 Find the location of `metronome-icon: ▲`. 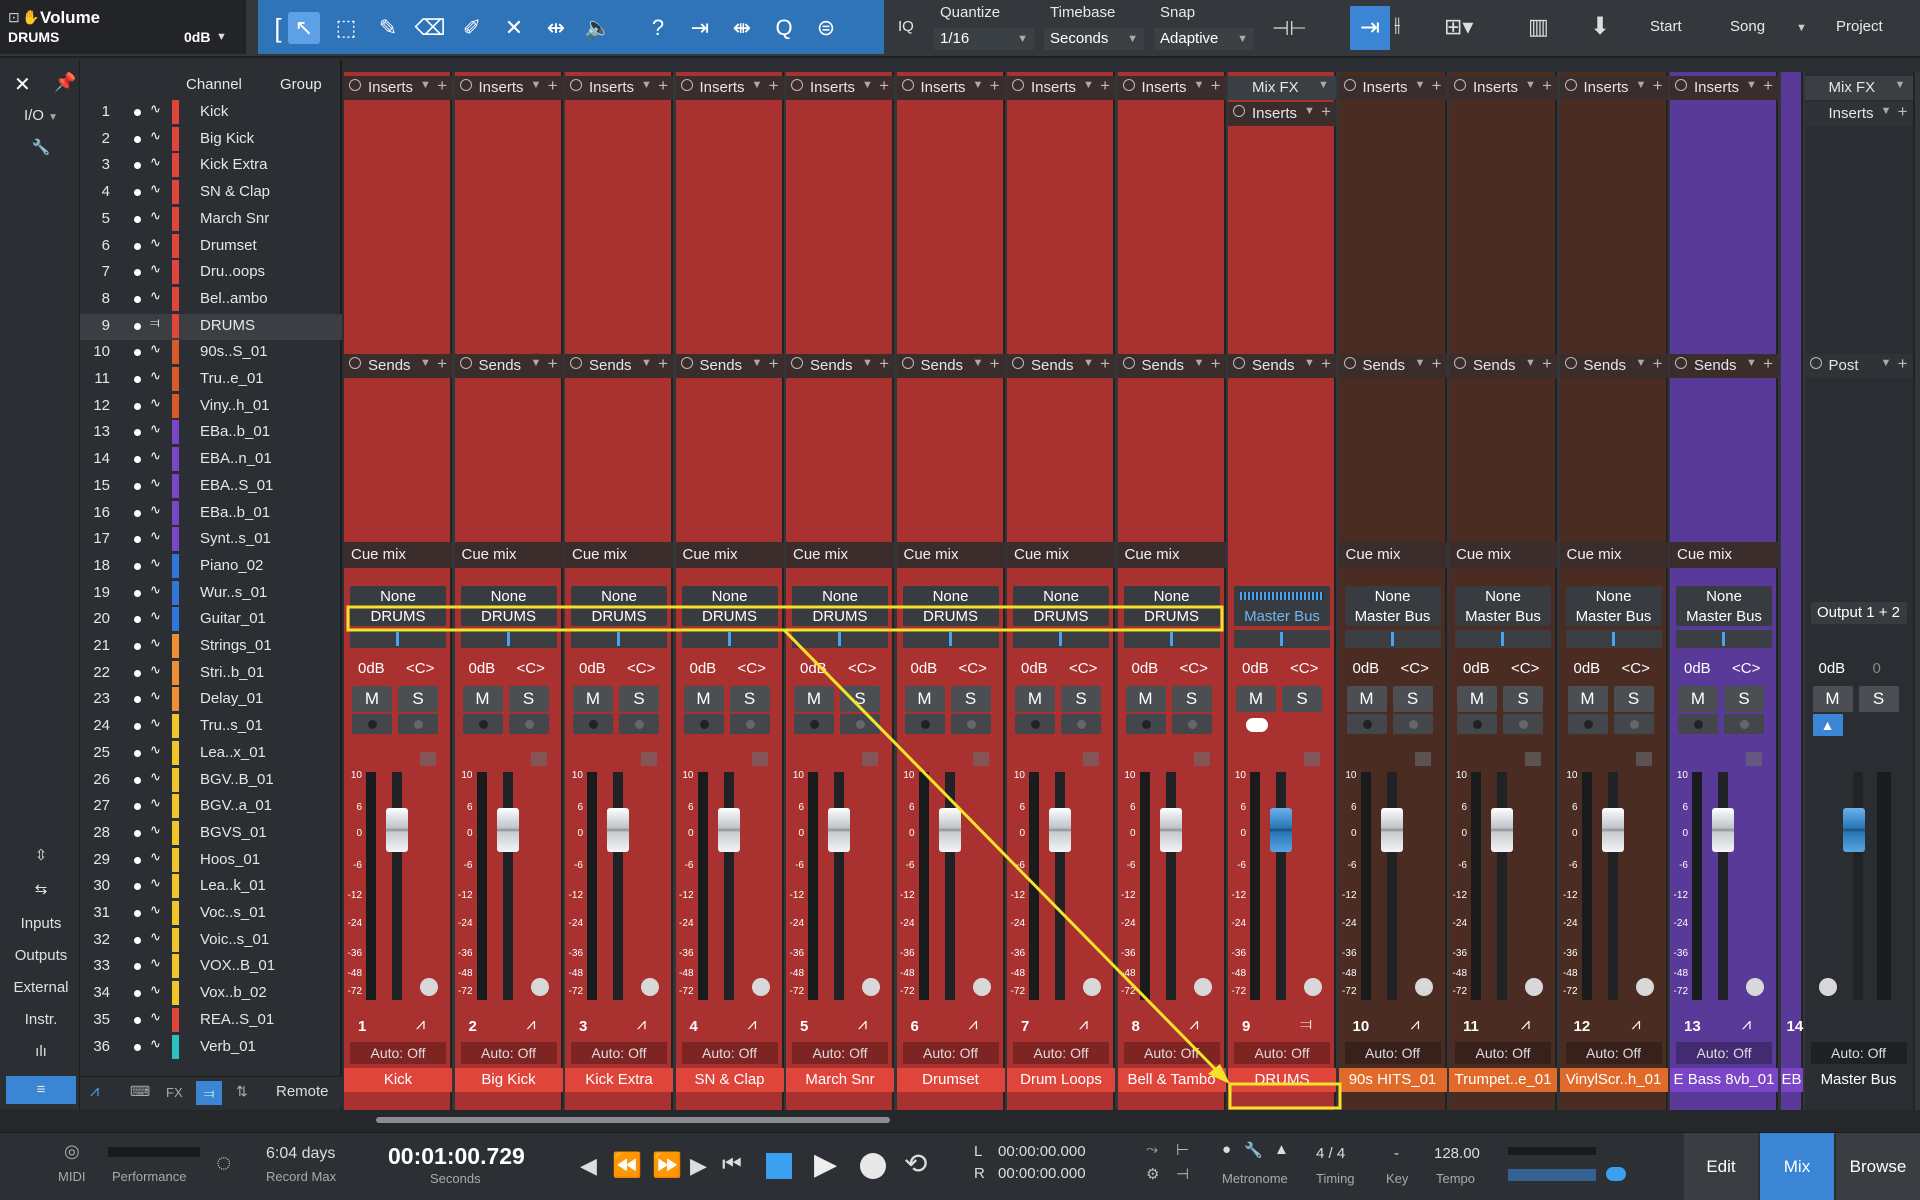

metronome-icon: ▲ is located at coordinates (1827, 725).